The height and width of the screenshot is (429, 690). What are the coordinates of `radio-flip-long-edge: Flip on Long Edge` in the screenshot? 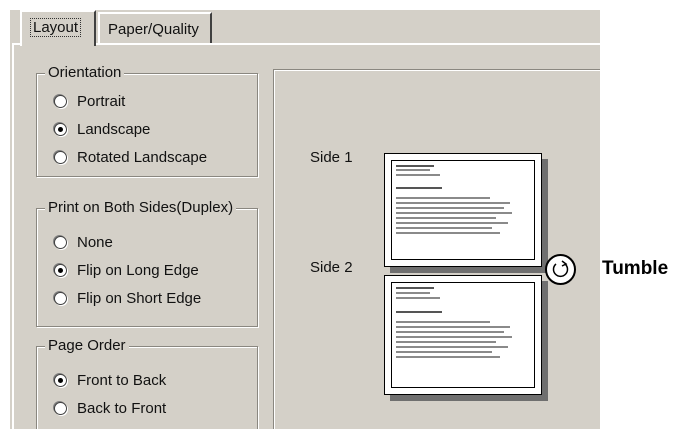 It's located at (126, 270).